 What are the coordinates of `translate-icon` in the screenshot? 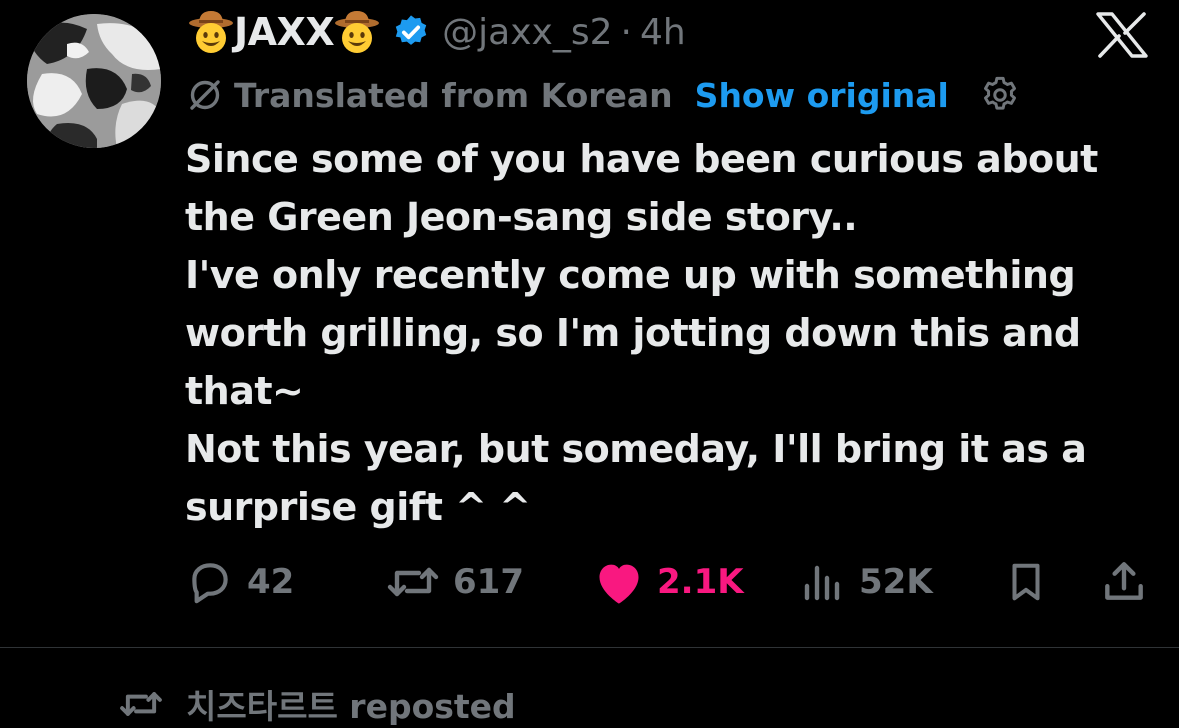 It's located at (205, 95).